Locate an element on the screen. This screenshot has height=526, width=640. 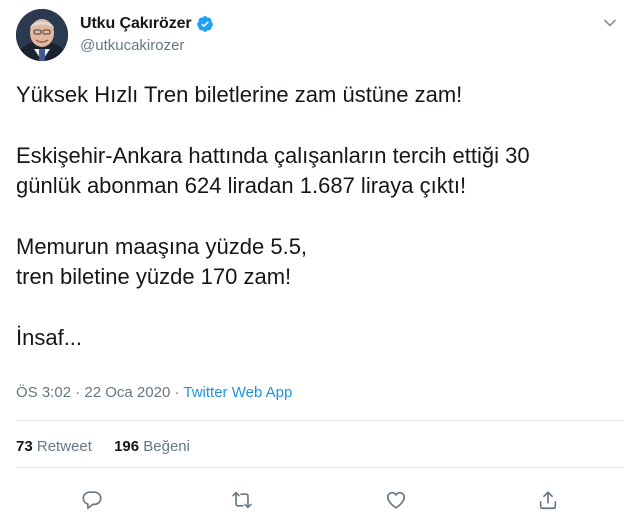
like-count: 196 is located at coordinates (127, 446).